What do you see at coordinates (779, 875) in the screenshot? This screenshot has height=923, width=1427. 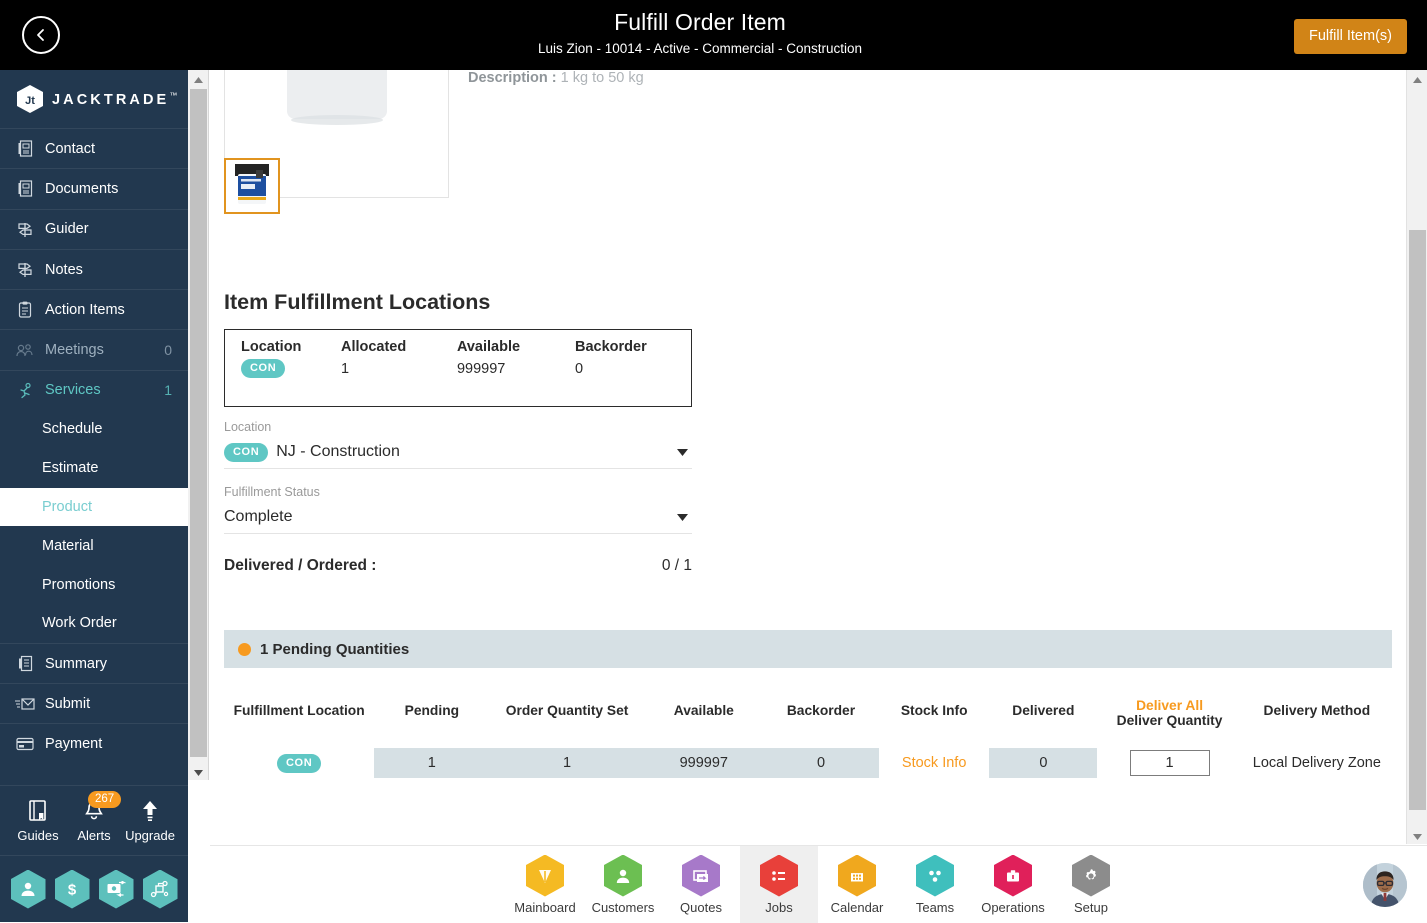 I see `jobs-list-icon` at bounding box center [779, 875].